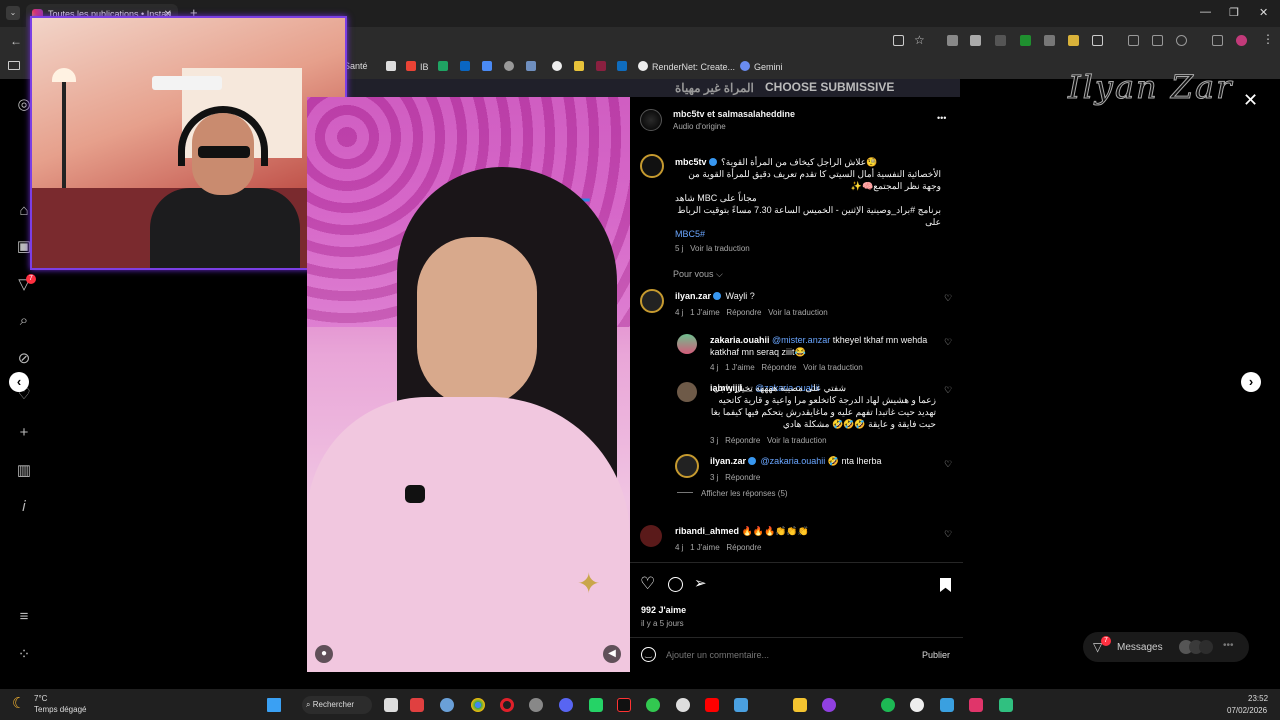 Image resolution: width=1280 pixels, height=720 pixels. I want to click on header-audio: Audio d'origine, so click(699, 126).